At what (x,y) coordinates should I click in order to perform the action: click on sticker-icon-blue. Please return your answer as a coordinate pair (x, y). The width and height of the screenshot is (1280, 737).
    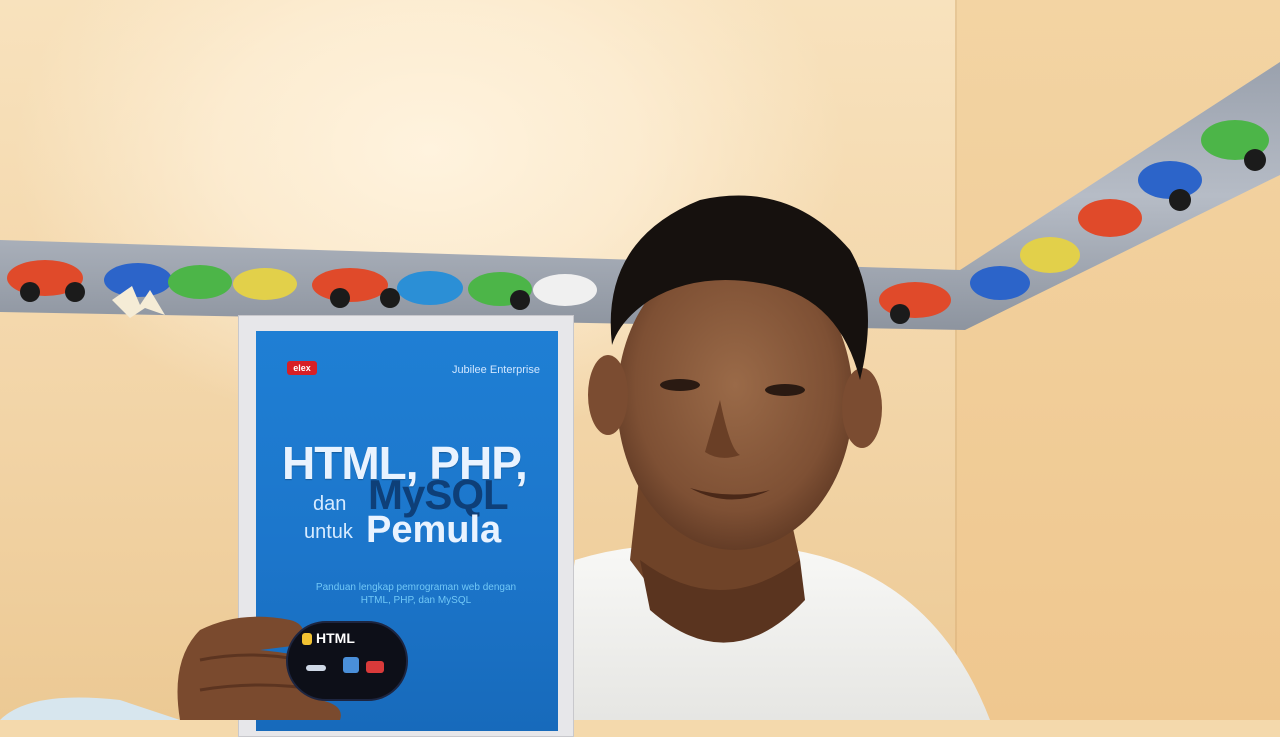
    Looking at the image, I should click on (351, 665).